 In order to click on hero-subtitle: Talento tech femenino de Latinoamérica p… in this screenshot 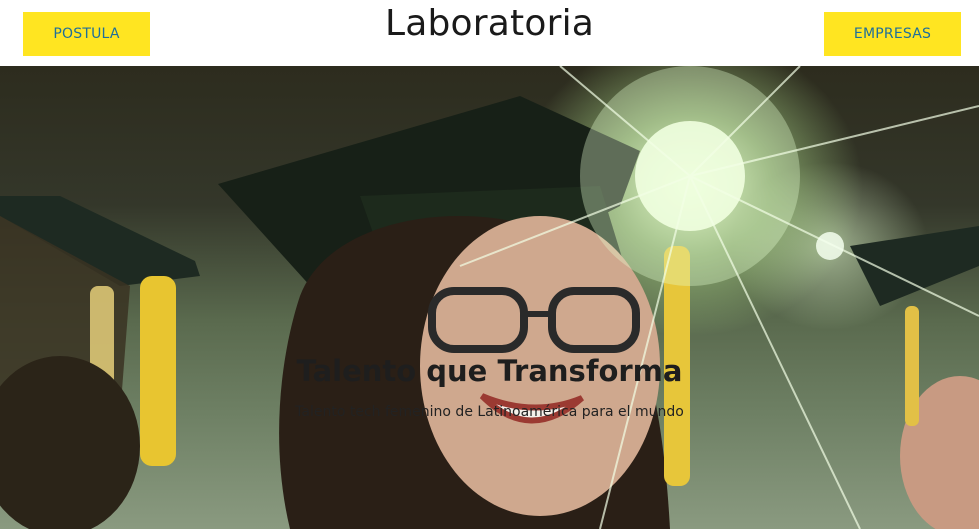, I will do `click(489, 412)`.